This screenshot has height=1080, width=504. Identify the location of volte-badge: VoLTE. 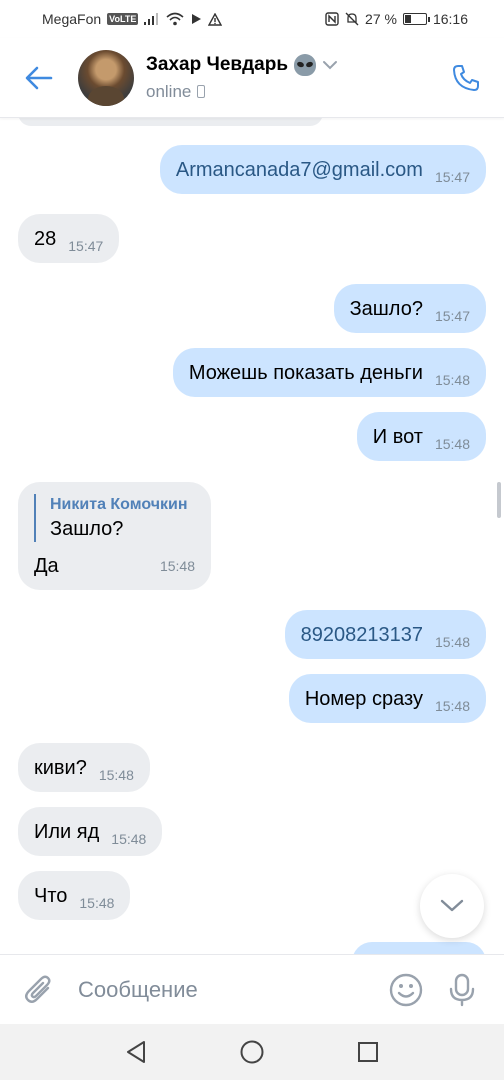
(123, 19).